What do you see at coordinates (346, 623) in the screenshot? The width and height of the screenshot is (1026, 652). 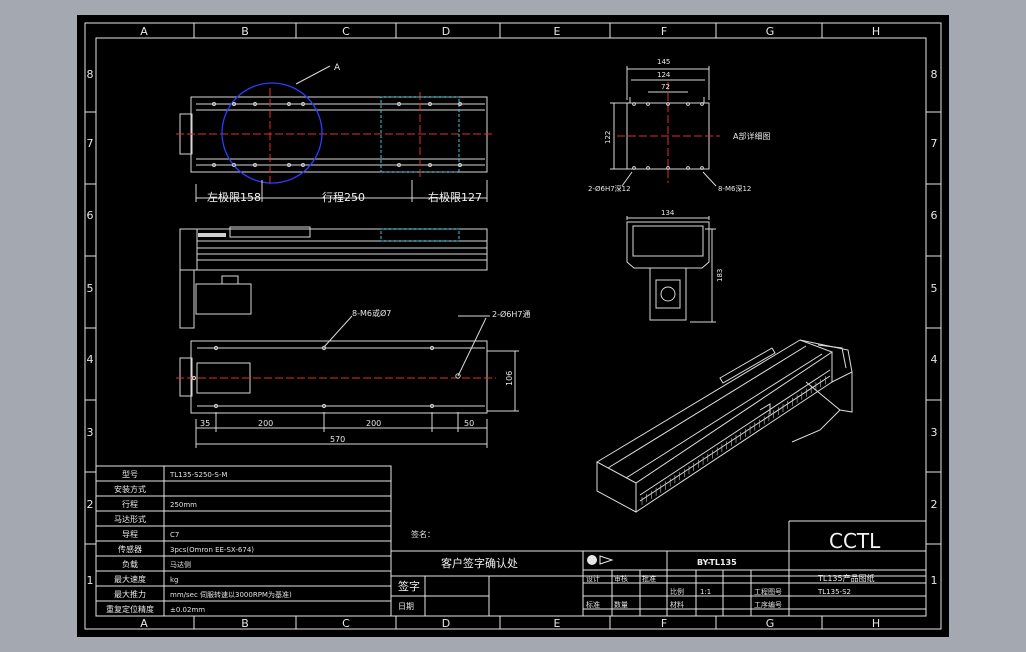 I see `zone-col-bottom: C` at bounding box center [346, 623].